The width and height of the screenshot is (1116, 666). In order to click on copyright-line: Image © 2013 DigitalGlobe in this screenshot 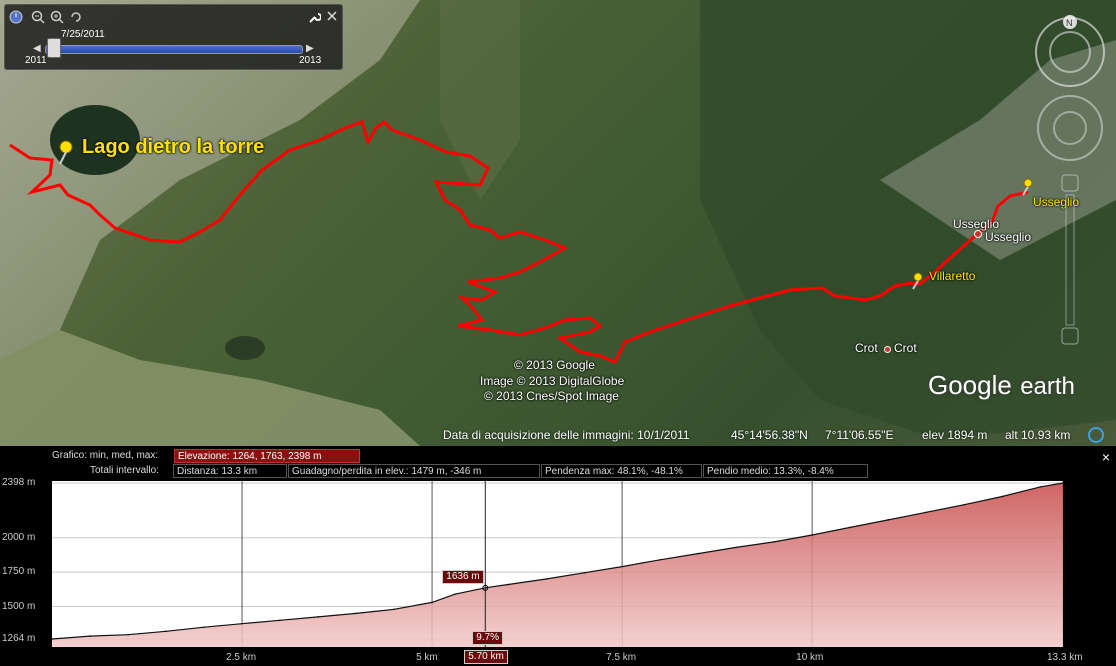, I will do `click(552, 381)`.